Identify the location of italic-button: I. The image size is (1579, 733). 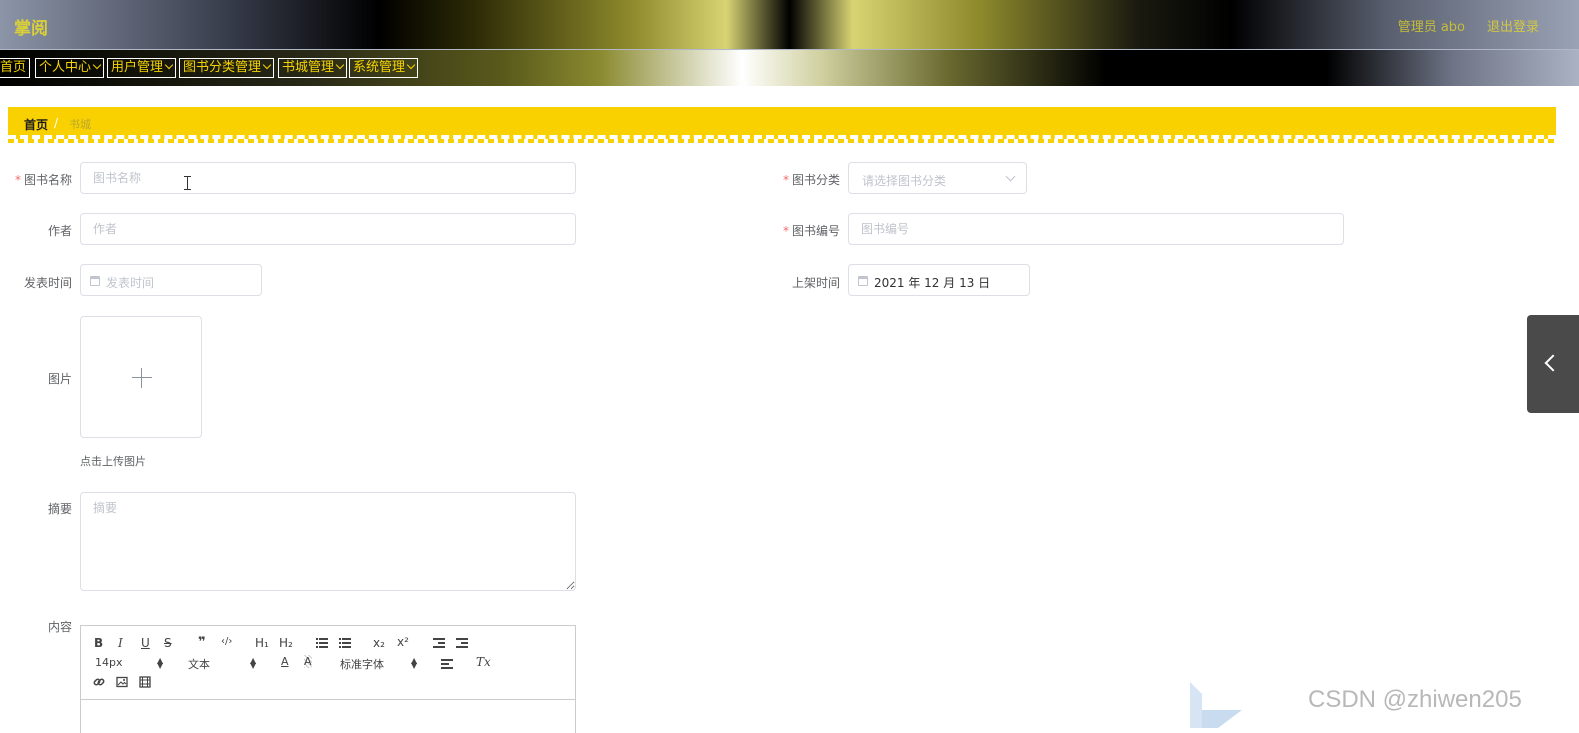
(120, 643).